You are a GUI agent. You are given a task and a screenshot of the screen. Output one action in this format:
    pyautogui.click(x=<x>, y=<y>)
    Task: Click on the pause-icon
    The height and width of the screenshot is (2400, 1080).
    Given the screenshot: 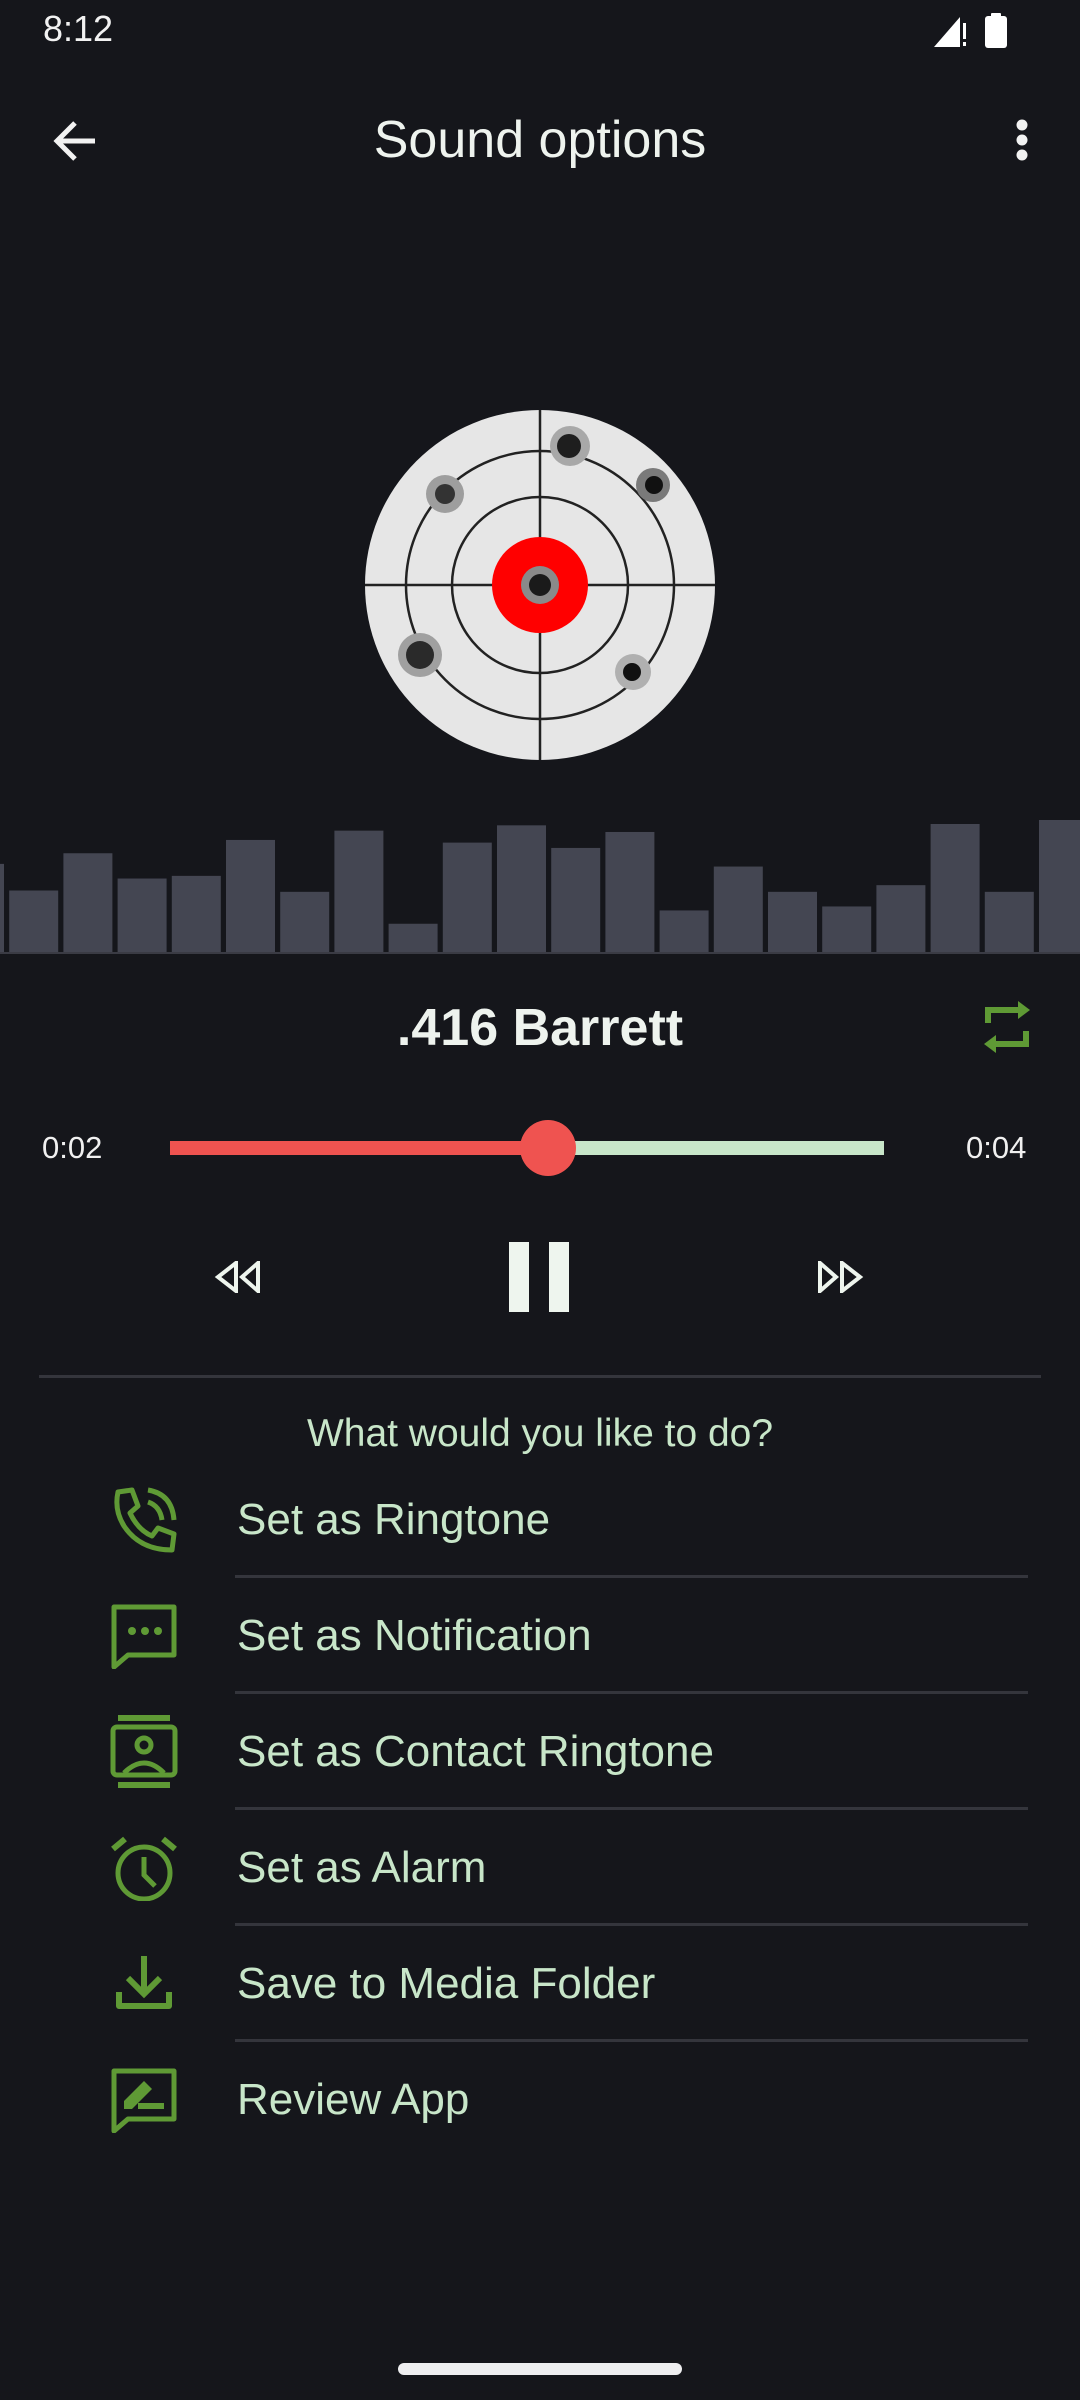 What is the action you would take?
    pyautogui.click(x=539, y=1277)
    